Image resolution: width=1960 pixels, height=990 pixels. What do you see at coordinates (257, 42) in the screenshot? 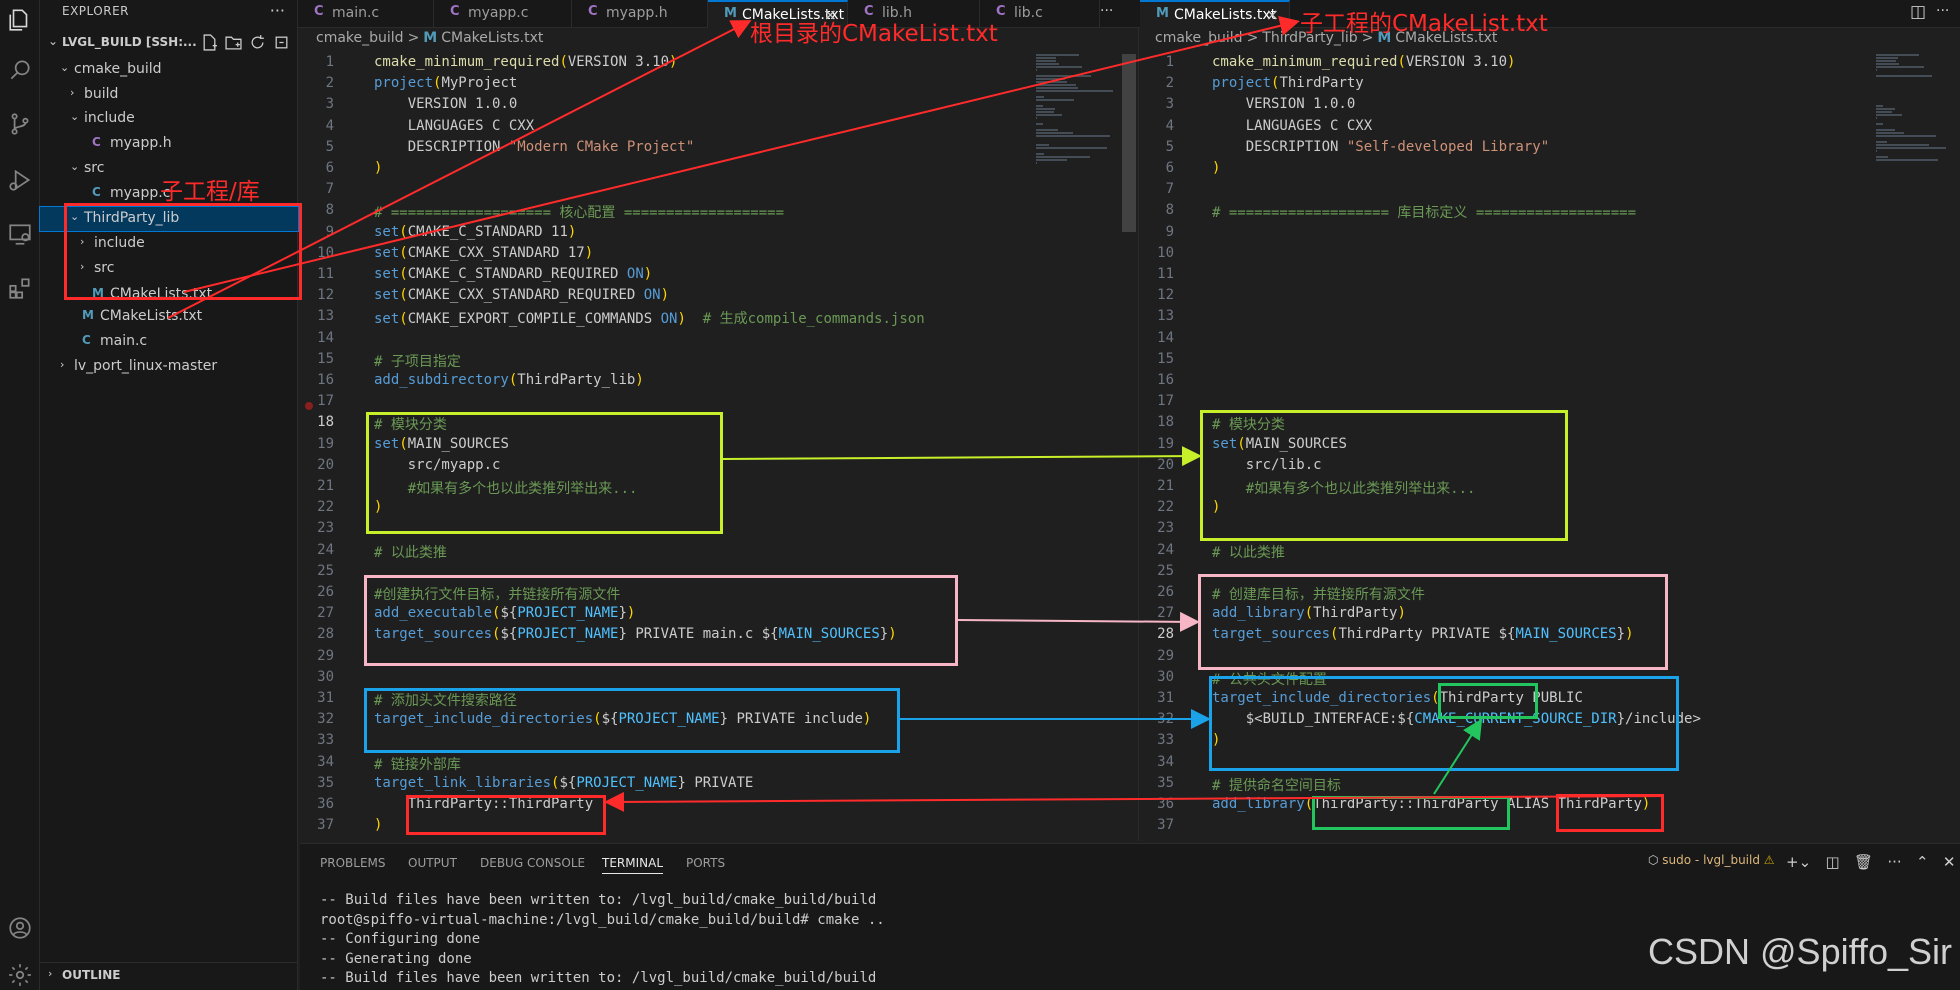
I see `refresh-icon` at bounding box center [257, 42].